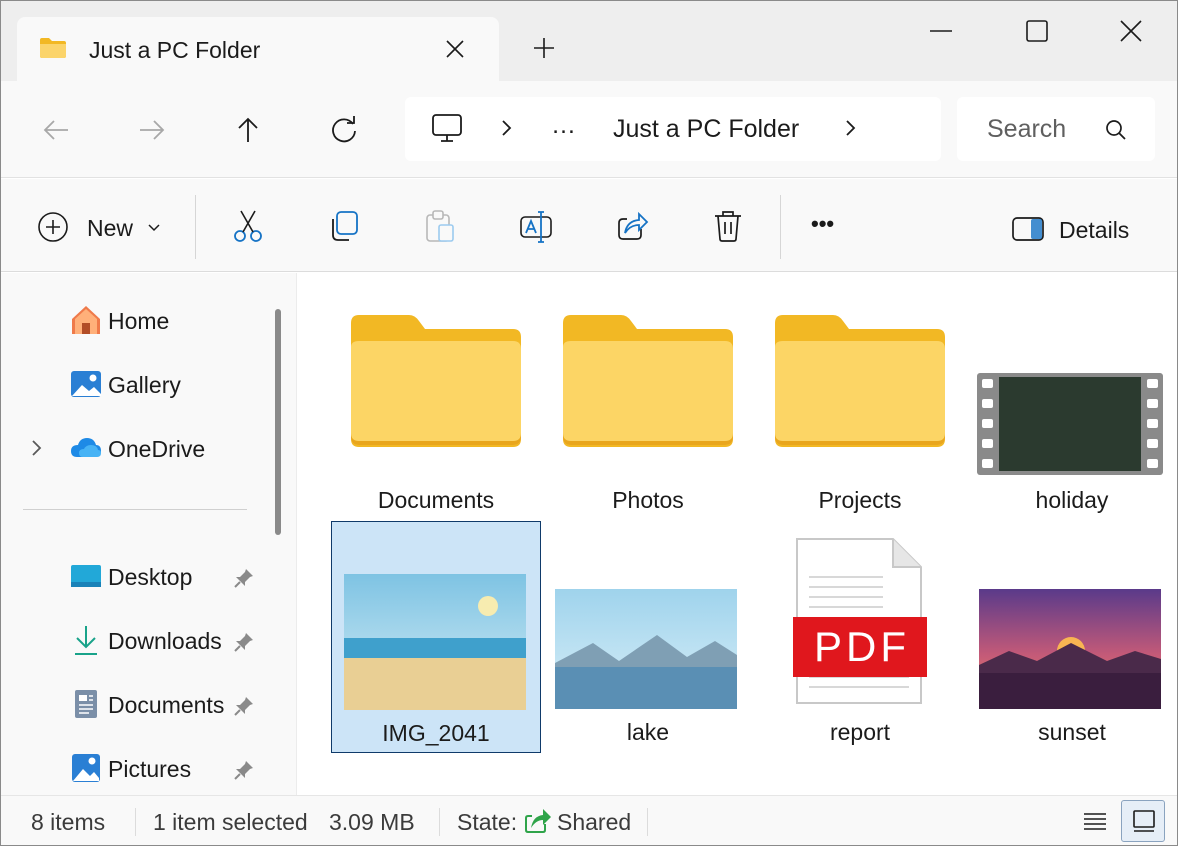 Image resolution: width=1178 pixels, height=846 pixels. I want to click on tiles-view-icon, so click(1144, 821).